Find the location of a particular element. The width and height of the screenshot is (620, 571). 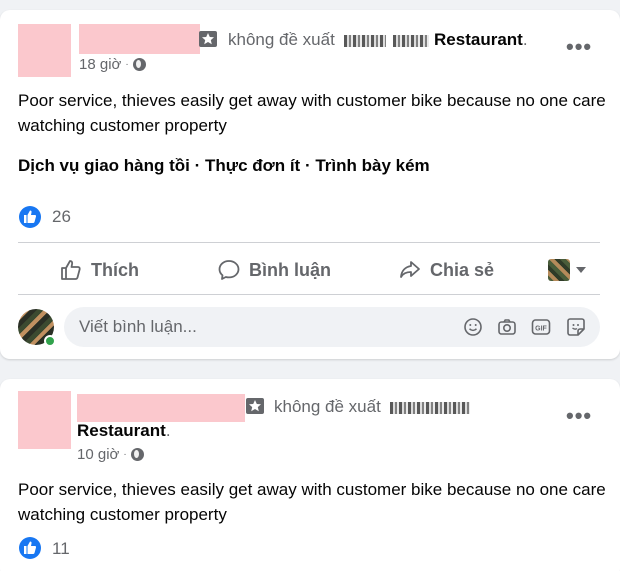

post-meta: 10 giờ · is located at coordinates (110, 454).